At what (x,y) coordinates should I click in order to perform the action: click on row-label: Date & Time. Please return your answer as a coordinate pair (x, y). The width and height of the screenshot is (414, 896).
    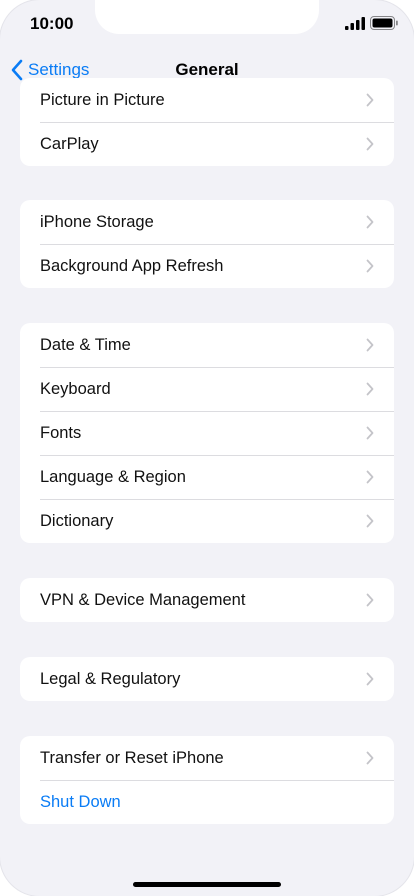
    Looking at the image, I should click on (85, 344).